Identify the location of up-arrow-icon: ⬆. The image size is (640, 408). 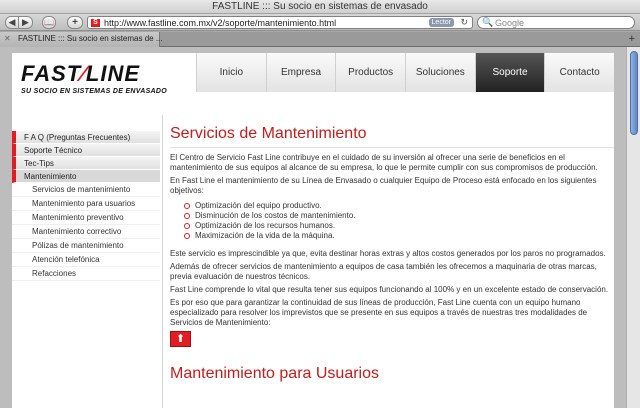
(180, 339).